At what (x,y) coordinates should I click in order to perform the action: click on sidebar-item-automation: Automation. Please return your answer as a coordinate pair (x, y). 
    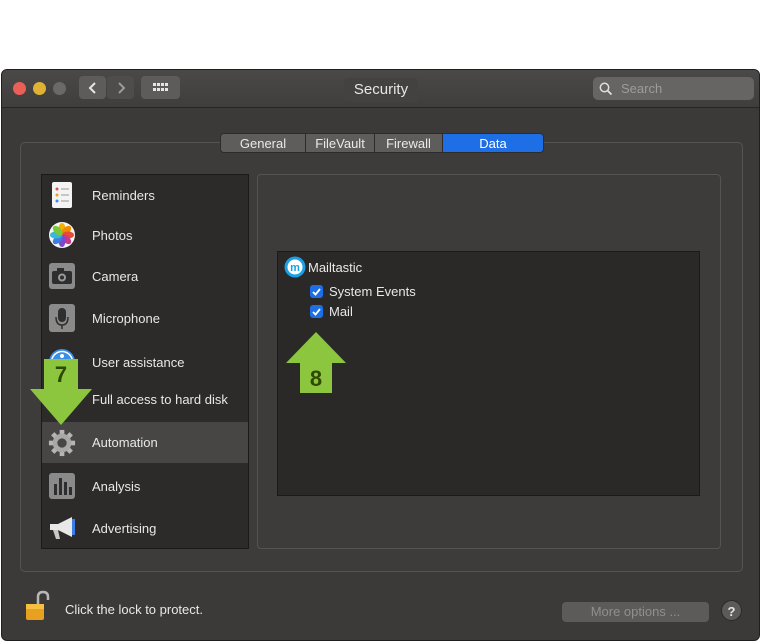
    Looking at the image, I should click on (145, 442).